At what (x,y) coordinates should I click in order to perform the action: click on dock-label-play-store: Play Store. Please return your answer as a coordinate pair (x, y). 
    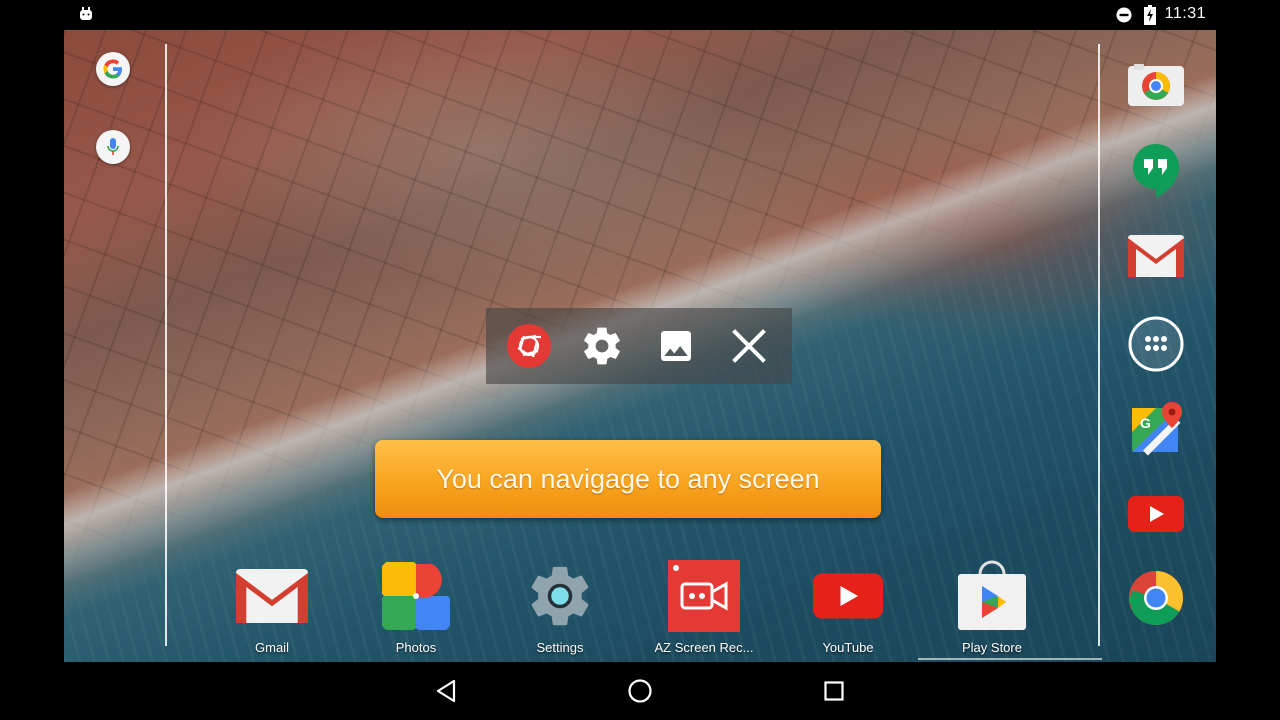
    Looking at the image, I should click on (992, 647).